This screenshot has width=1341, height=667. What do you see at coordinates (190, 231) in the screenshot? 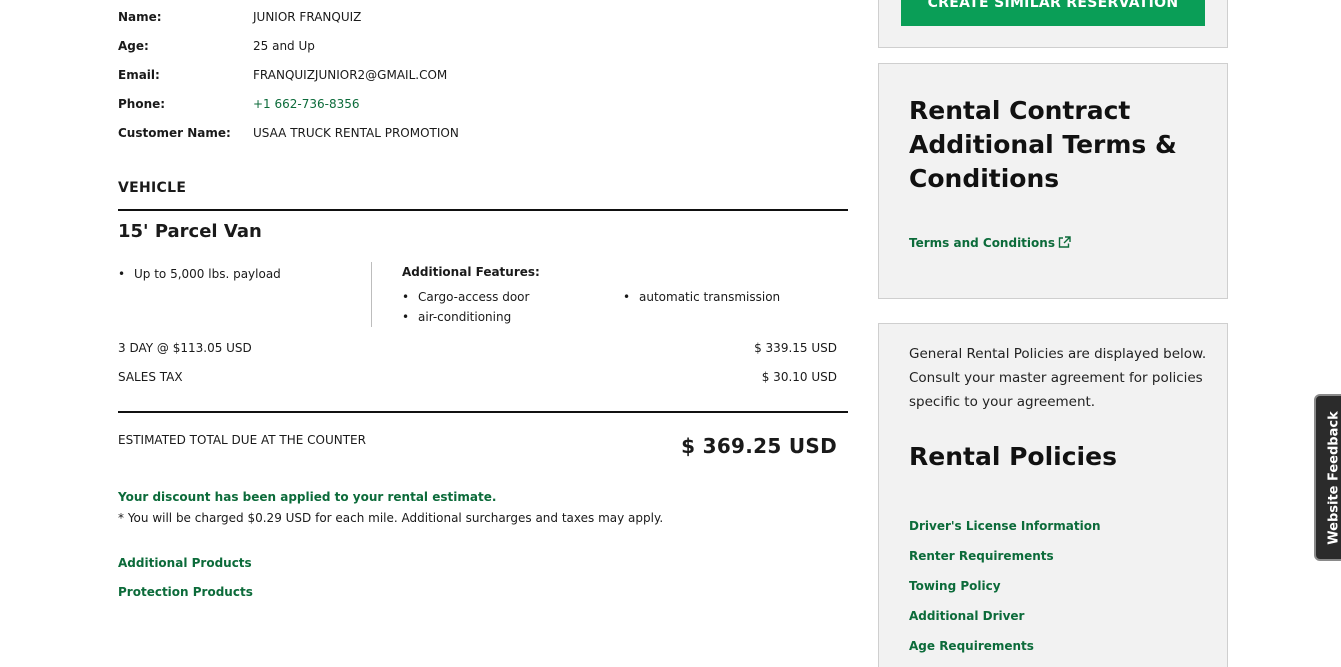
I see `vehicle-name: 15' Parcel Van` at bounding box center [190, 231].